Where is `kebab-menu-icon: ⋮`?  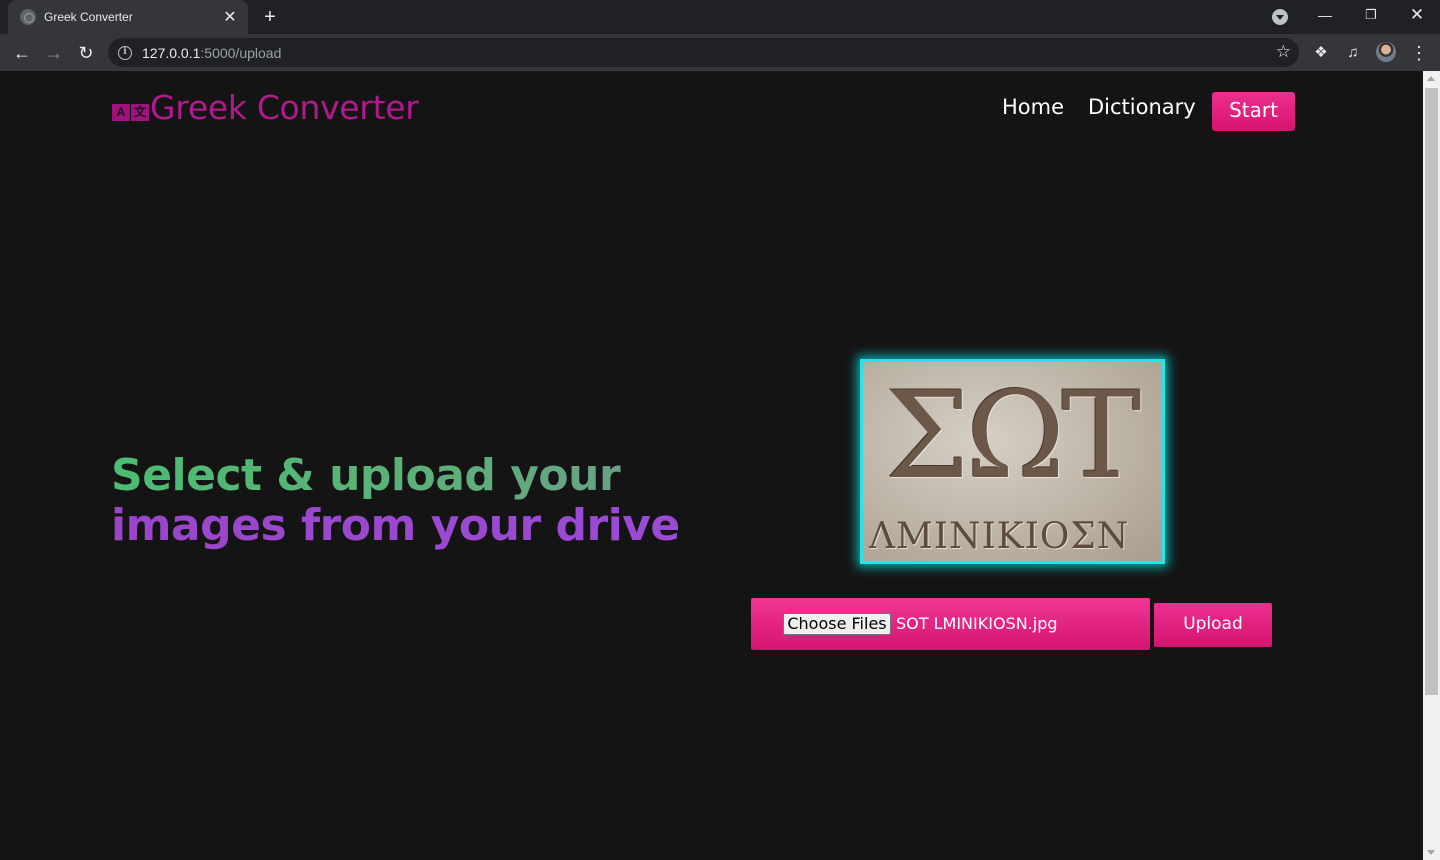
kebab-menu-icon: ⋮ is located at coordinates (1419, 53).